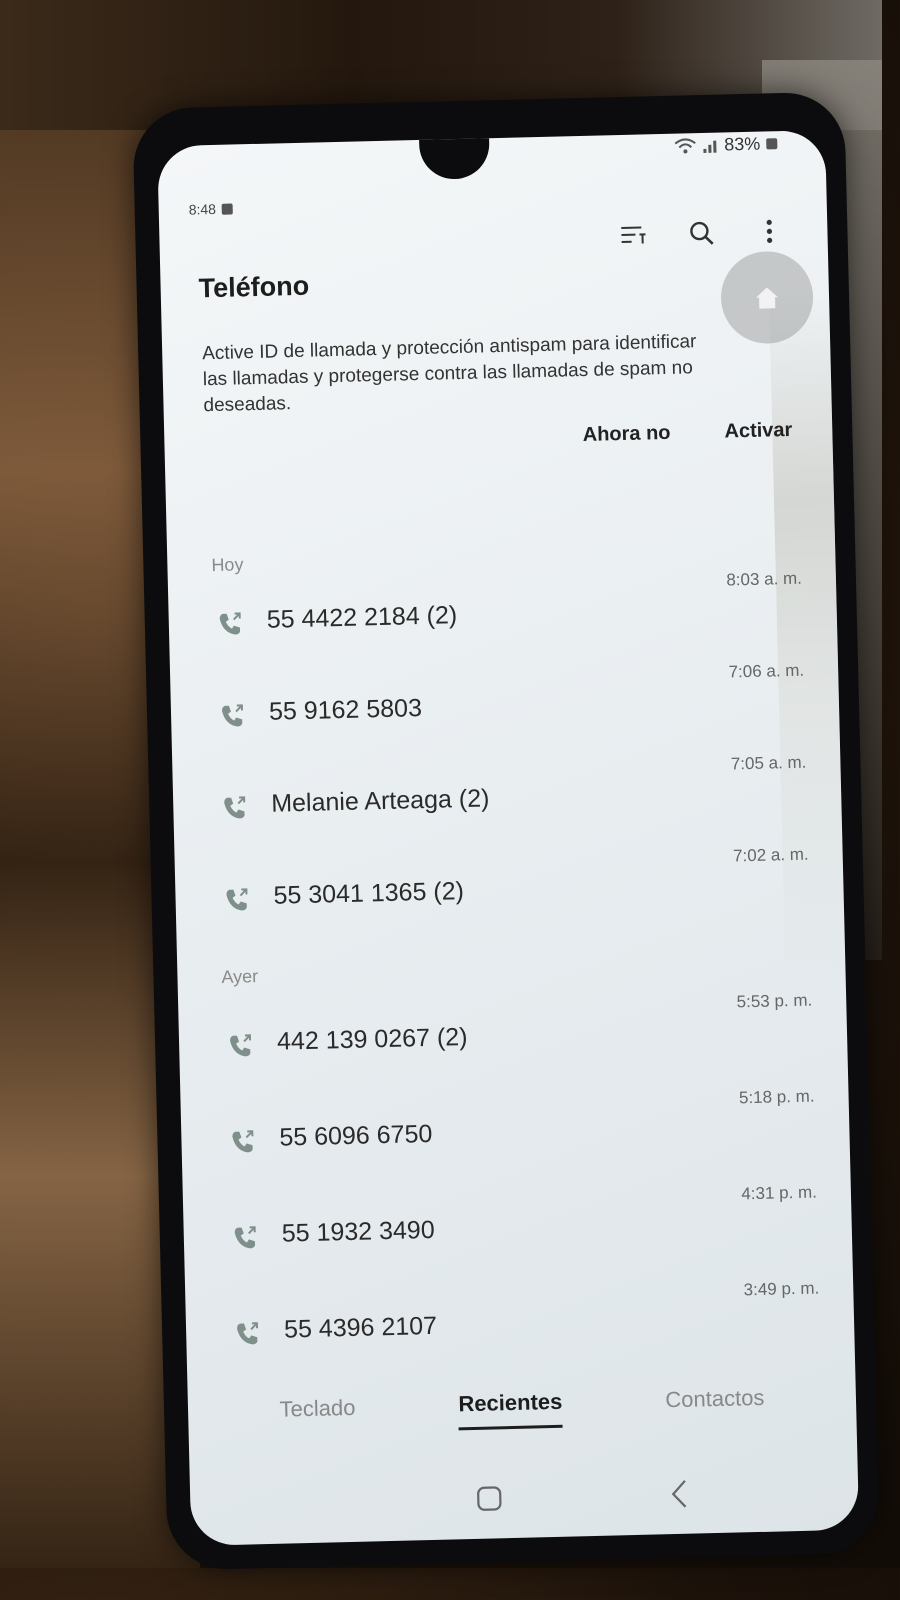  I want to click on system-navigation-bar, so click(524, 1498).